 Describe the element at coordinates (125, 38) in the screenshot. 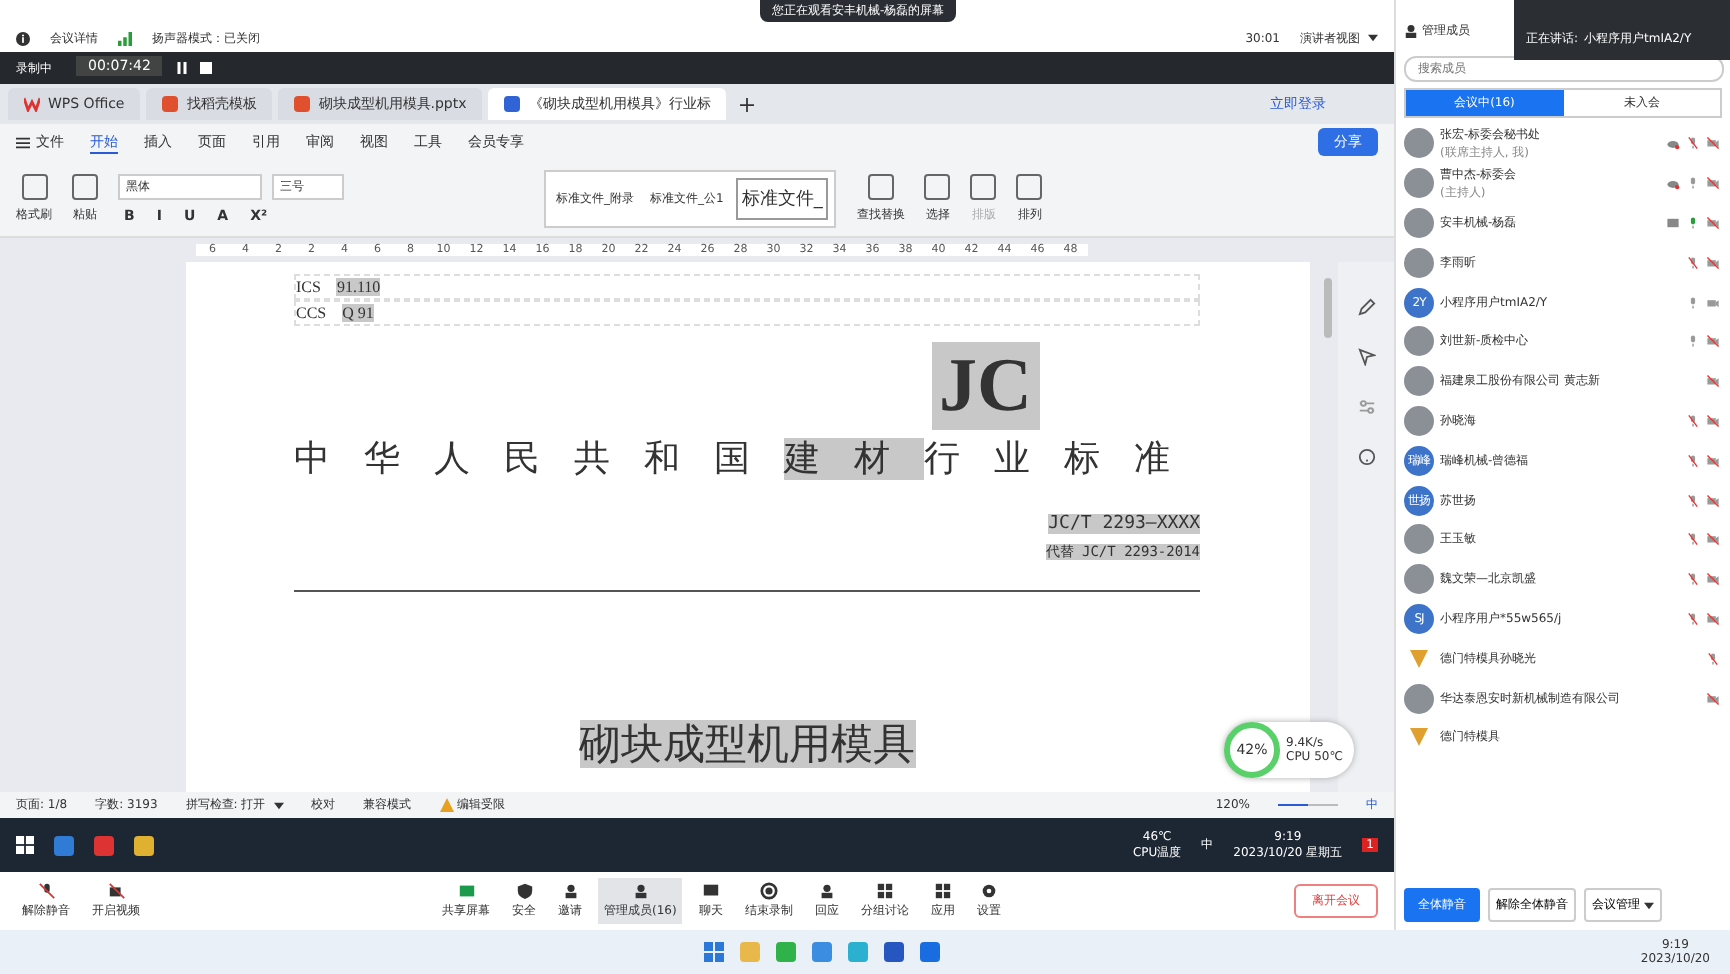

I see `signal-icon` at that location.